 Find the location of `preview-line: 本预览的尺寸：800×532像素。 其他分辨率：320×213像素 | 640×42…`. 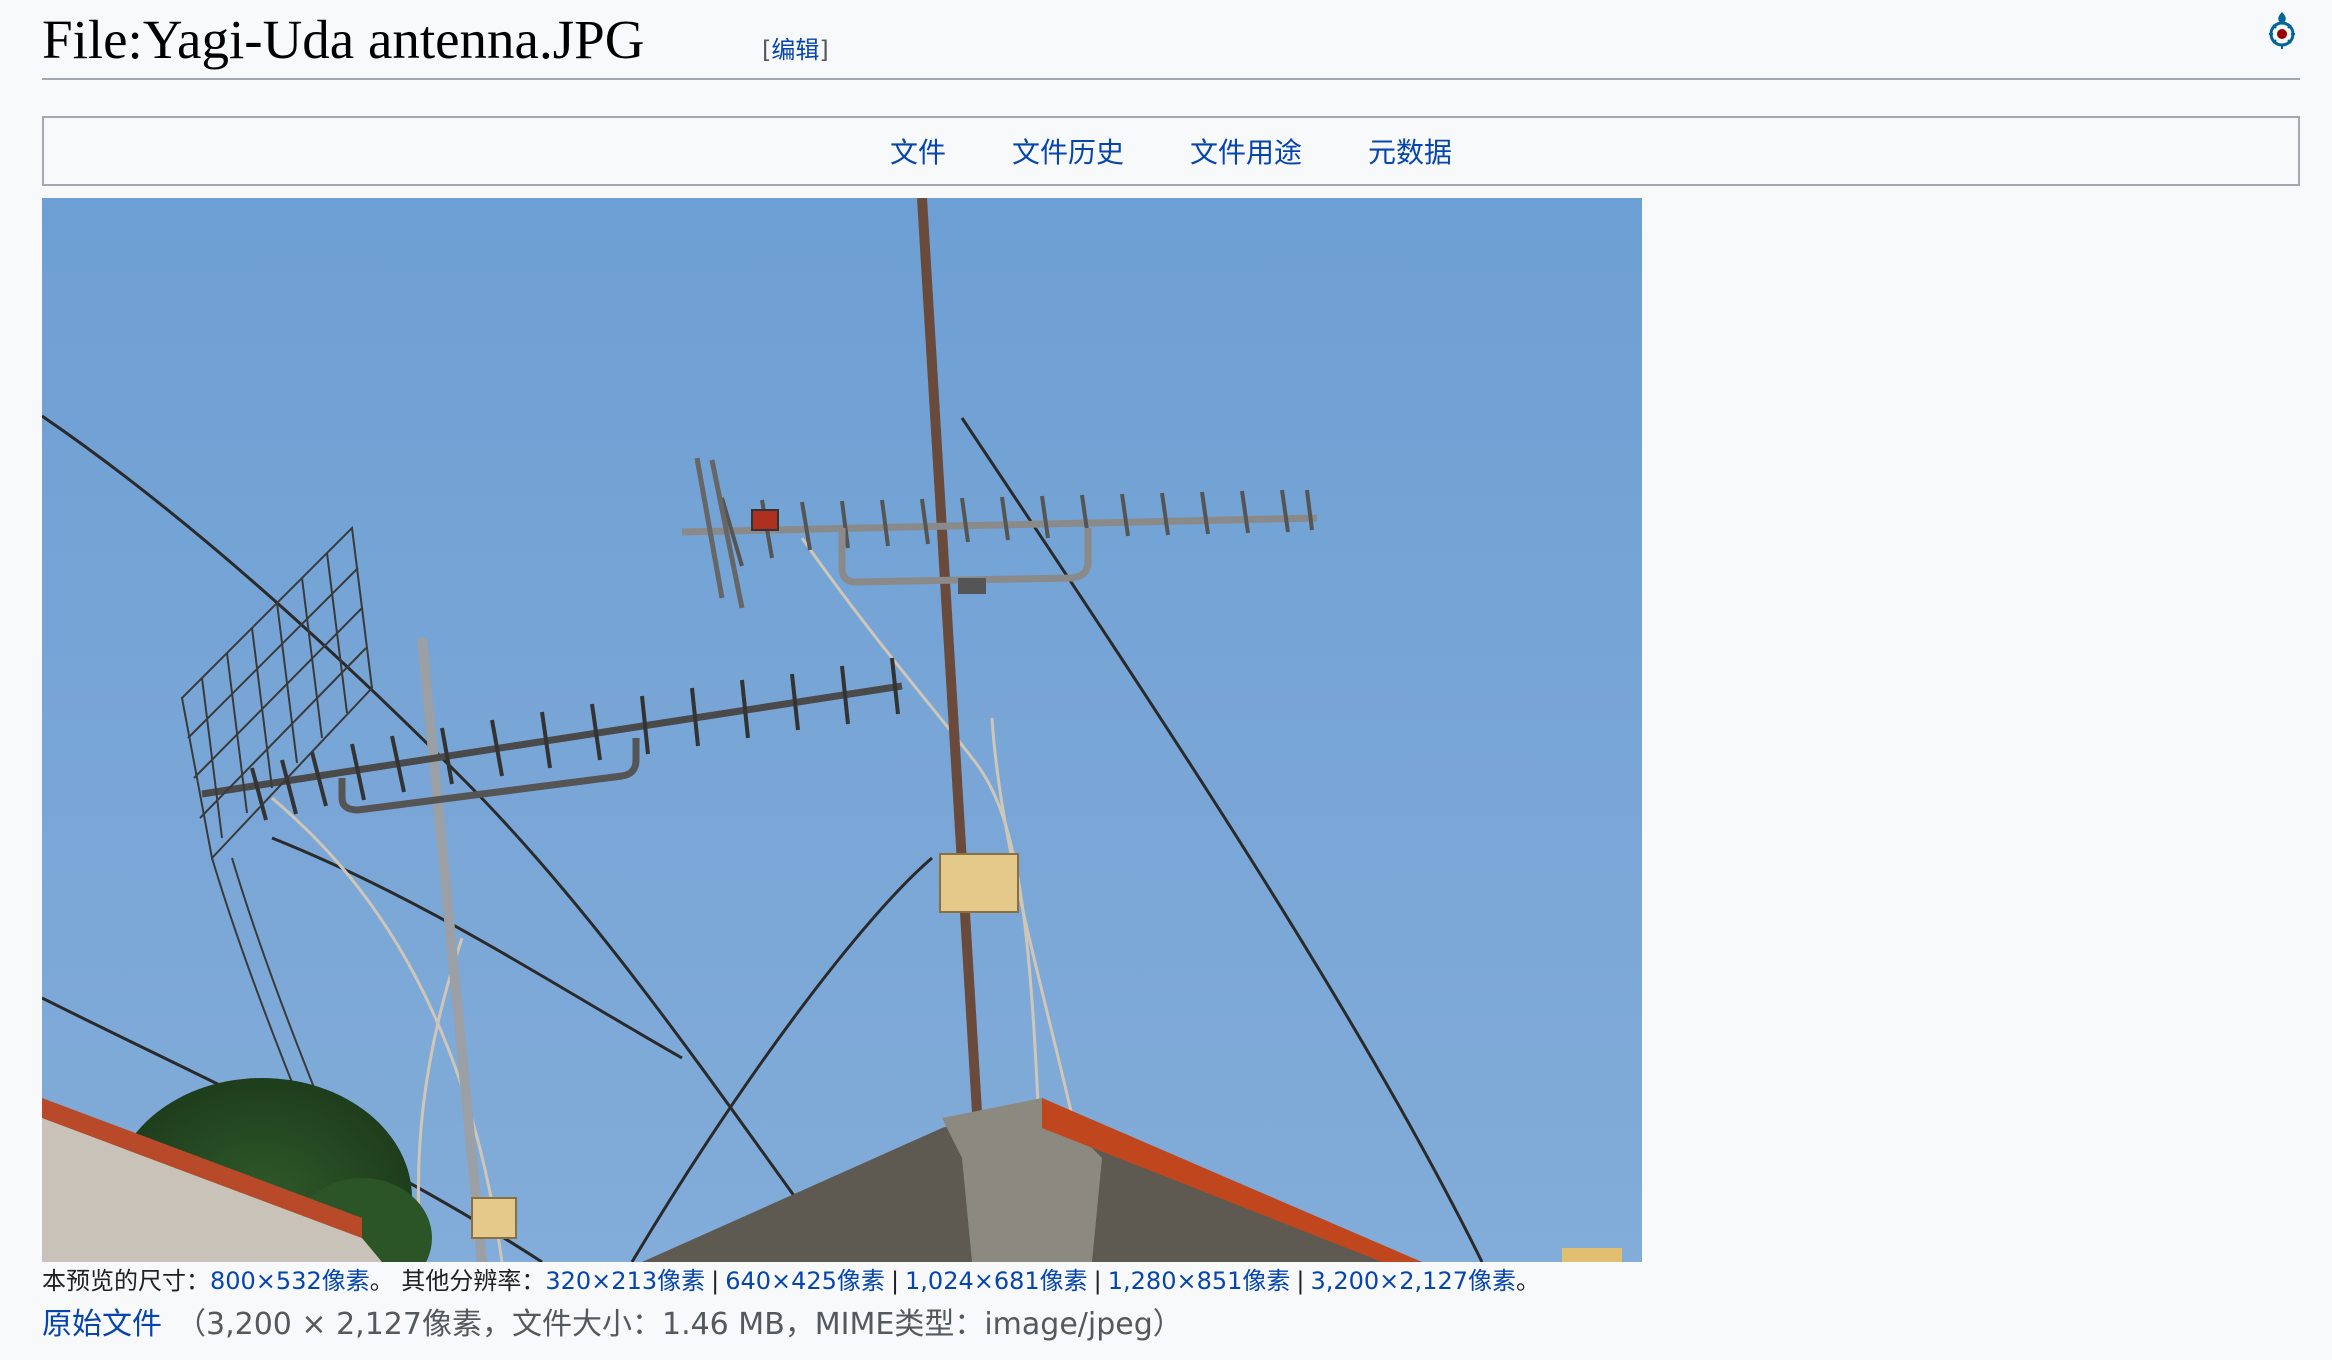

preview-line: 本预览的尺寸：800×532像素。 其他分辨率：320×213像素 | 640×42… is located at coordinates (791, 1281).